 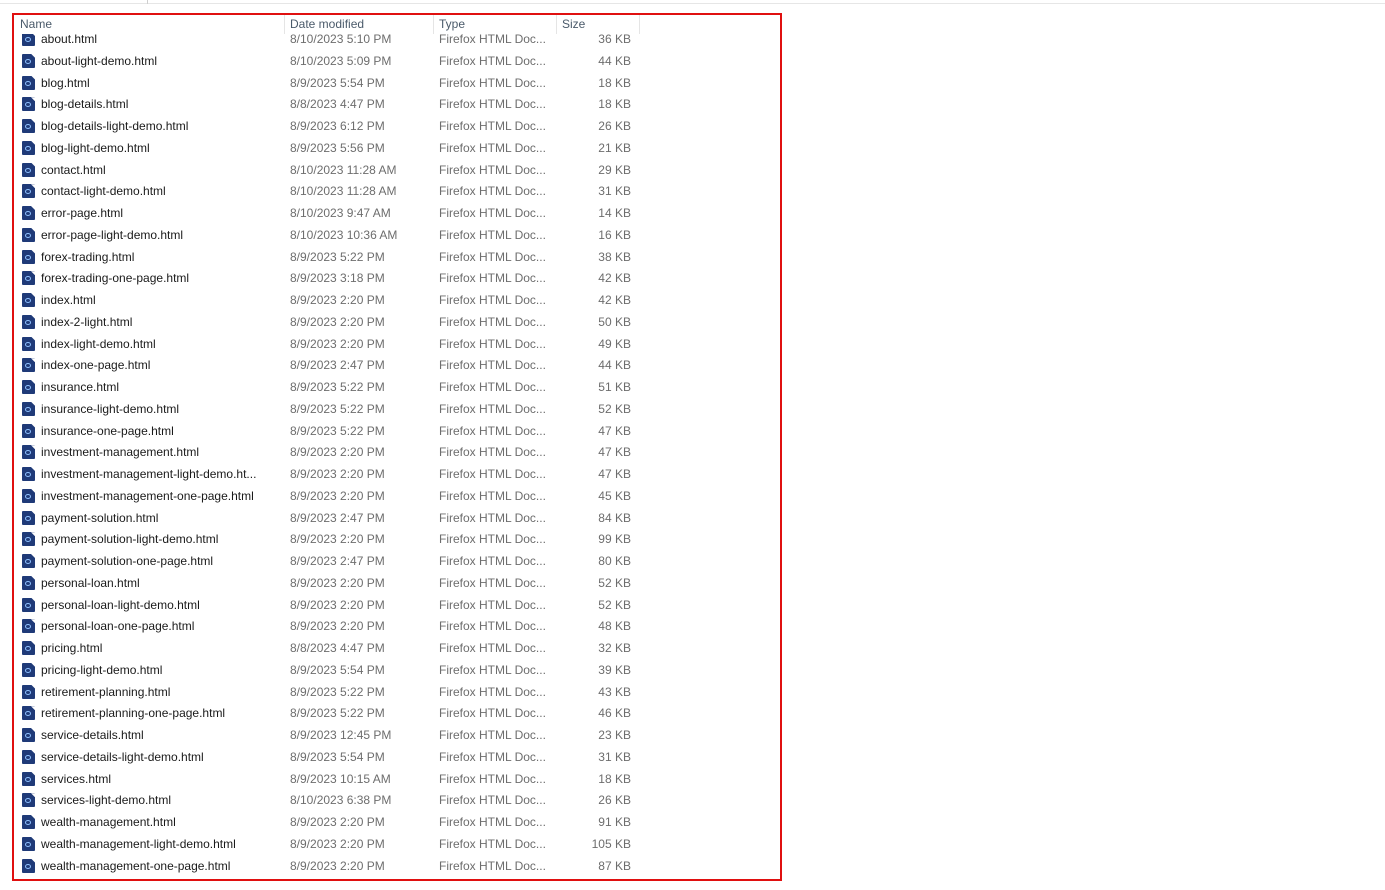 I want to click on file-size: 48 KB, so click(x=614, y=626).